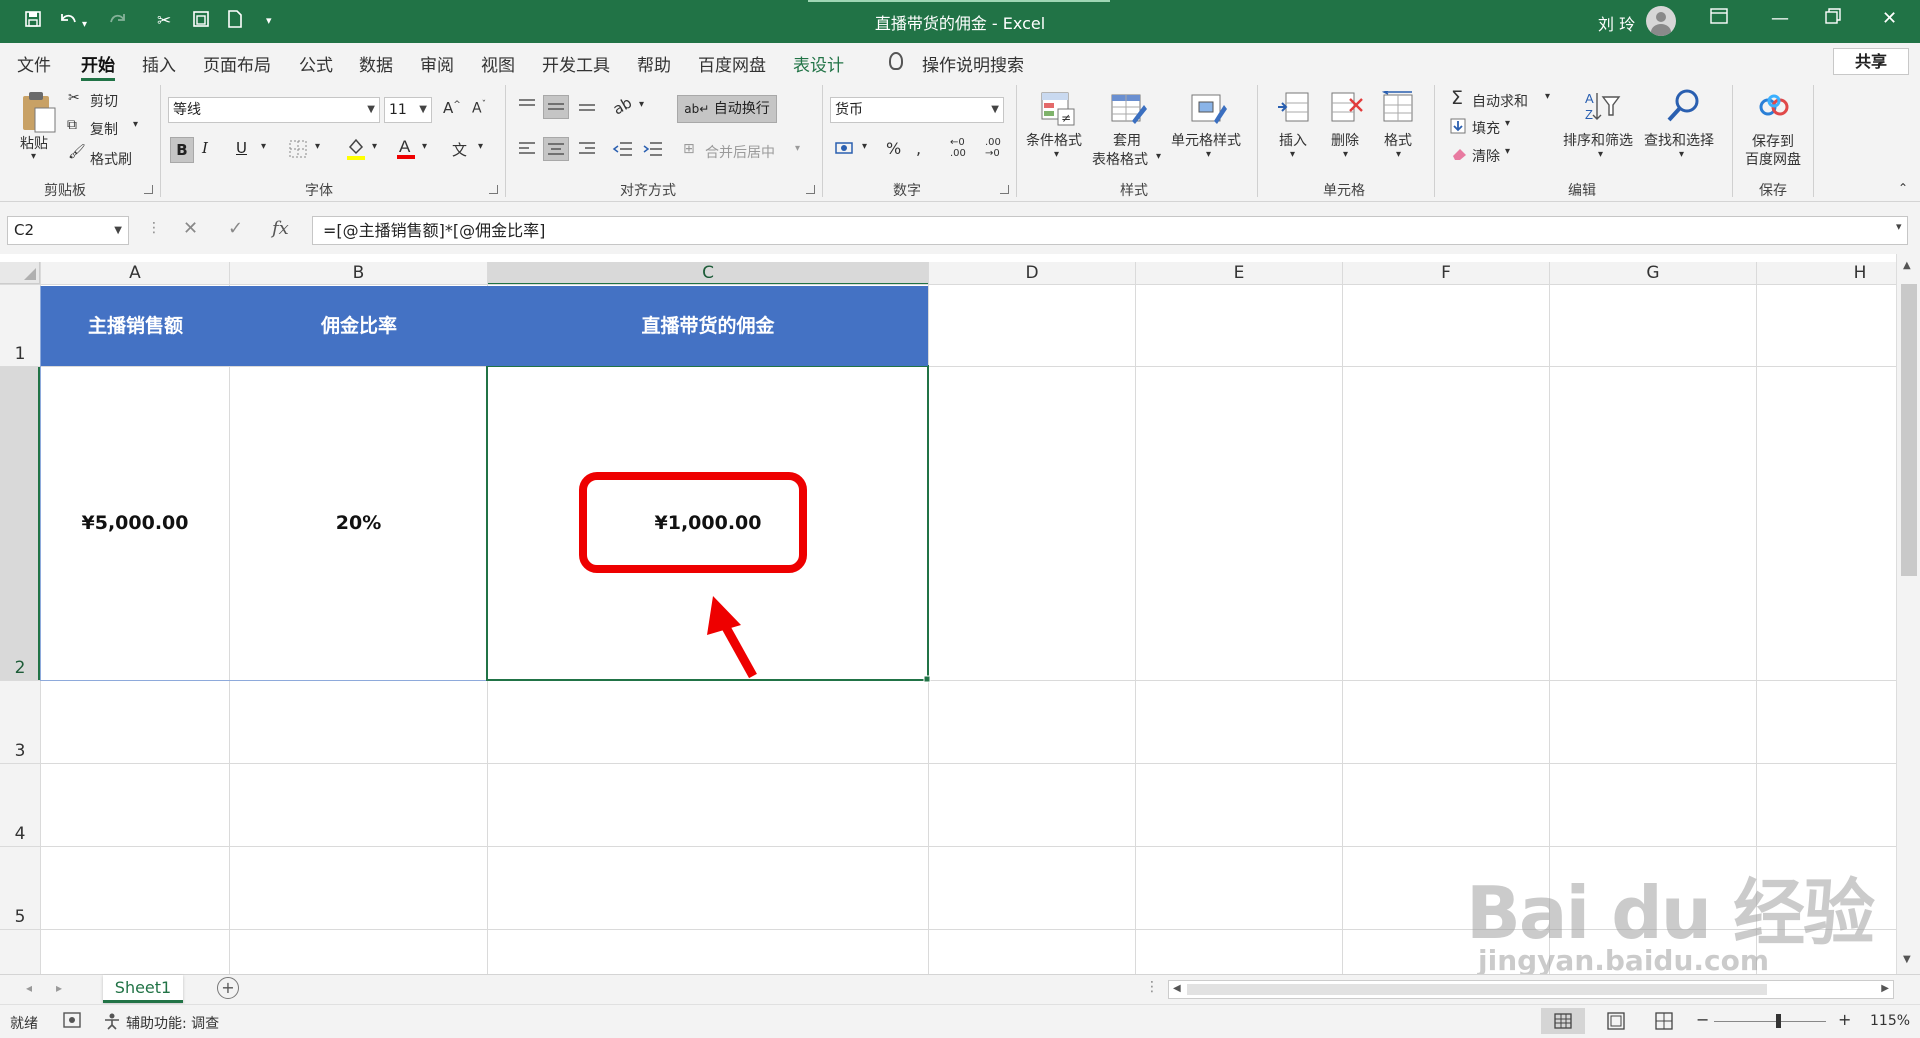  What do you see at coordinates (1844, 1019) in the screenshot?
I see `zoom-in-icon: +` at bounding box center [1844, 1019].